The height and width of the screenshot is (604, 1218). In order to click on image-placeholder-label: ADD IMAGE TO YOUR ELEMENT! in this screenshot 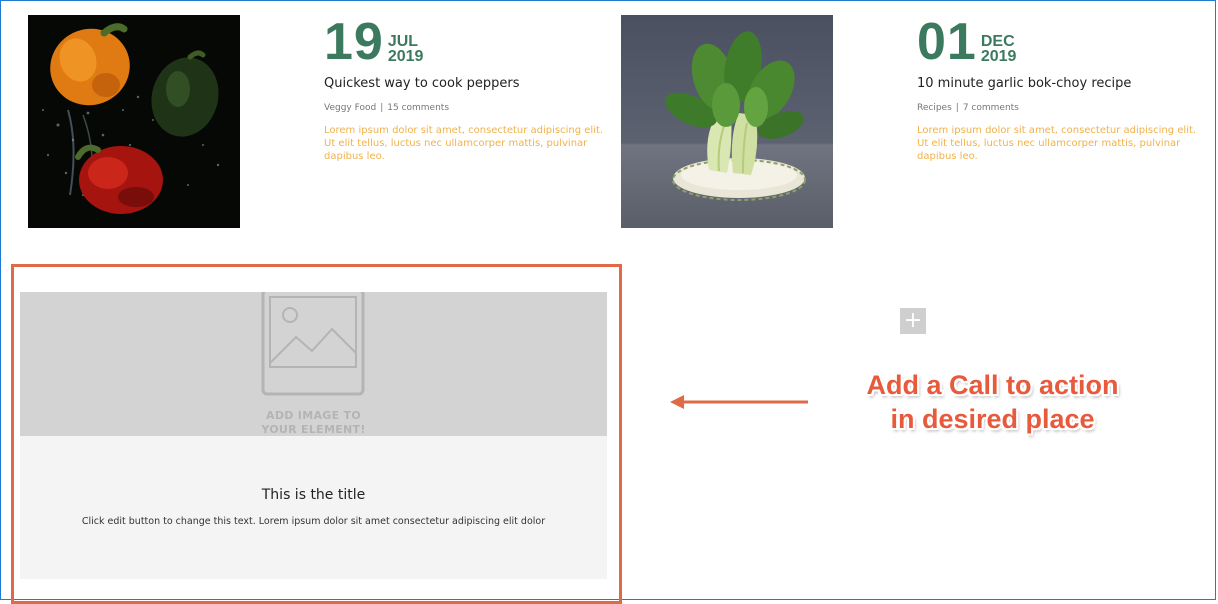, I will do `click(313, 422)`.